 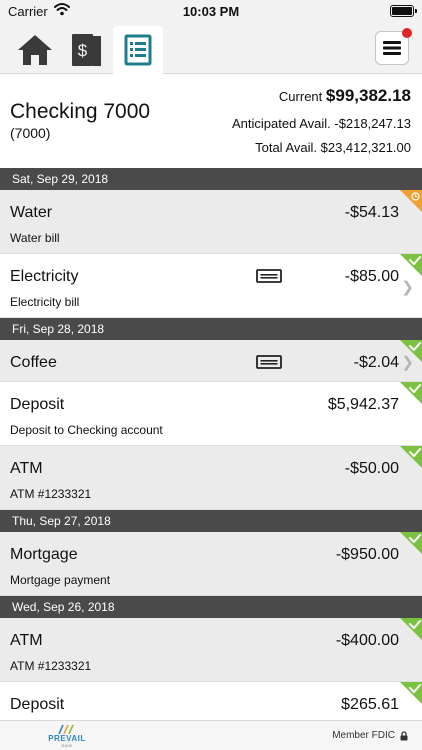 I want to click on transaction-amount: -$400.00, so click(x=367, y=640).